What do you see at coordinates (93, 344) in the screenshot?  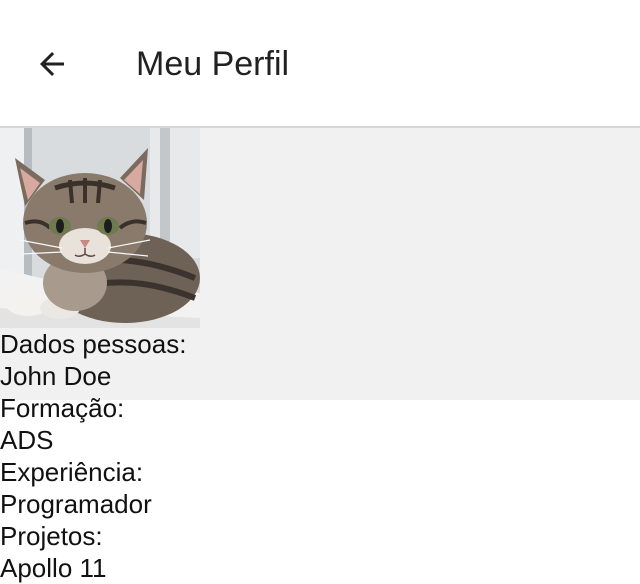 I see `personal-data-label: Dados pessoas:` at bounding box center [93, 344].